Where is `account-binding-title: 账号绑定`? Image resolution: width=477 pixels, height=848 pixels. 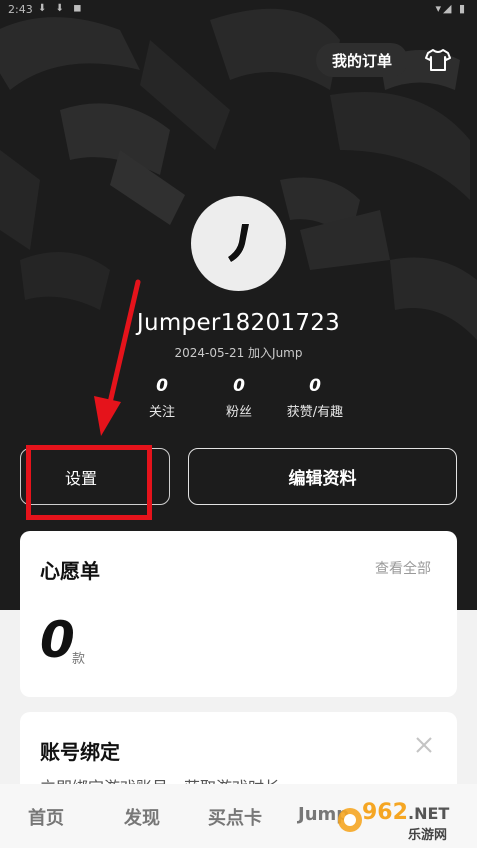 account-binding-title: 账号绑定 is located at coordinates (80, 752).